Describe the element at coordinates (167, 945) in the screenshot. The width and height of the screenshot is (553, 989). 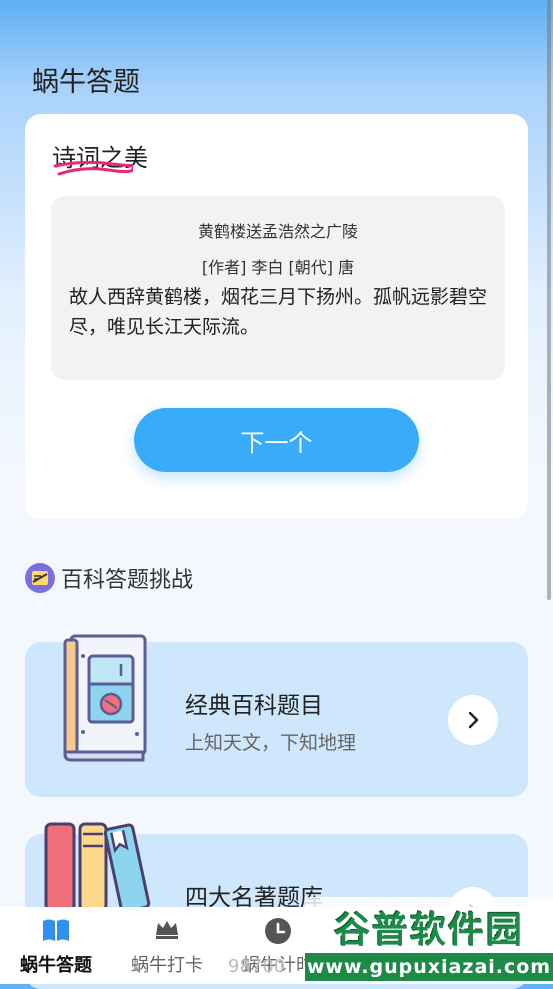
I see `tab-checkin: 蜗牛打卡` at that location.